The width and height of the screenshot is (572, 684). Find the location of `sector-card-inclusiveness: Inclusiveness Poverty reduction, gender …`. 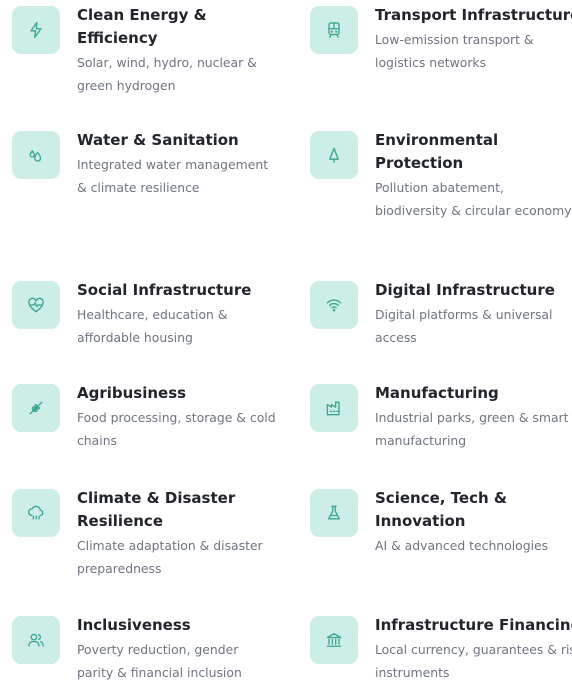

sector-card-inclusiveness: Inclusiveness Poverty reduction, gender … is located at coordinates (144, 650).